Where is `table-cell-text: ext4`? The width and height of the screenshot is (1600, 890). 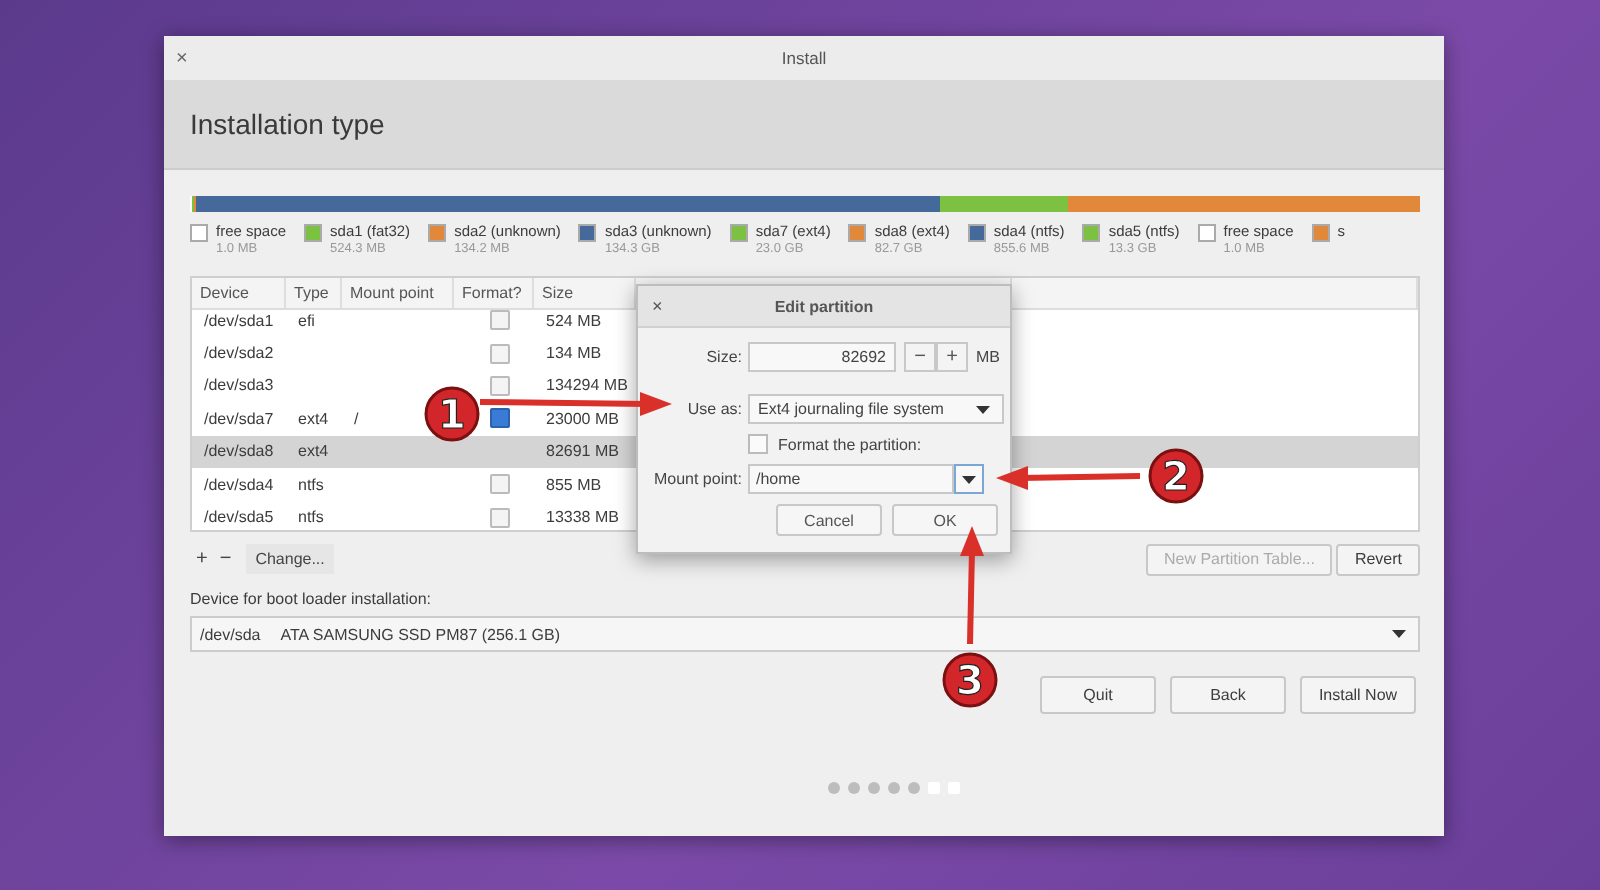 table-cell-text: ext4 is located at coordinates (313, 419).